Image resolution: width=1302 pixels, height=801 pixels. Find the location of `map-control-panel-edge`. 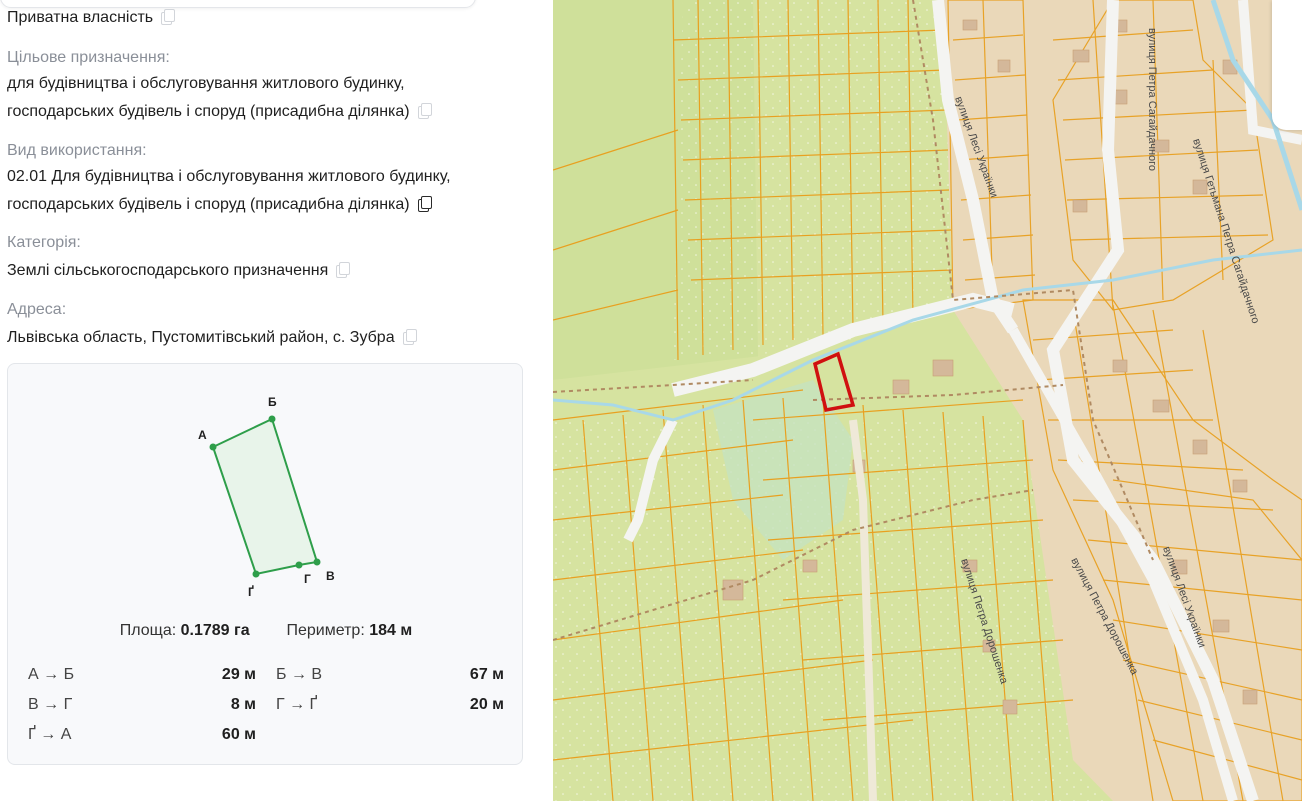

map-control-panel-edge is located at coordinates (1287, 65).